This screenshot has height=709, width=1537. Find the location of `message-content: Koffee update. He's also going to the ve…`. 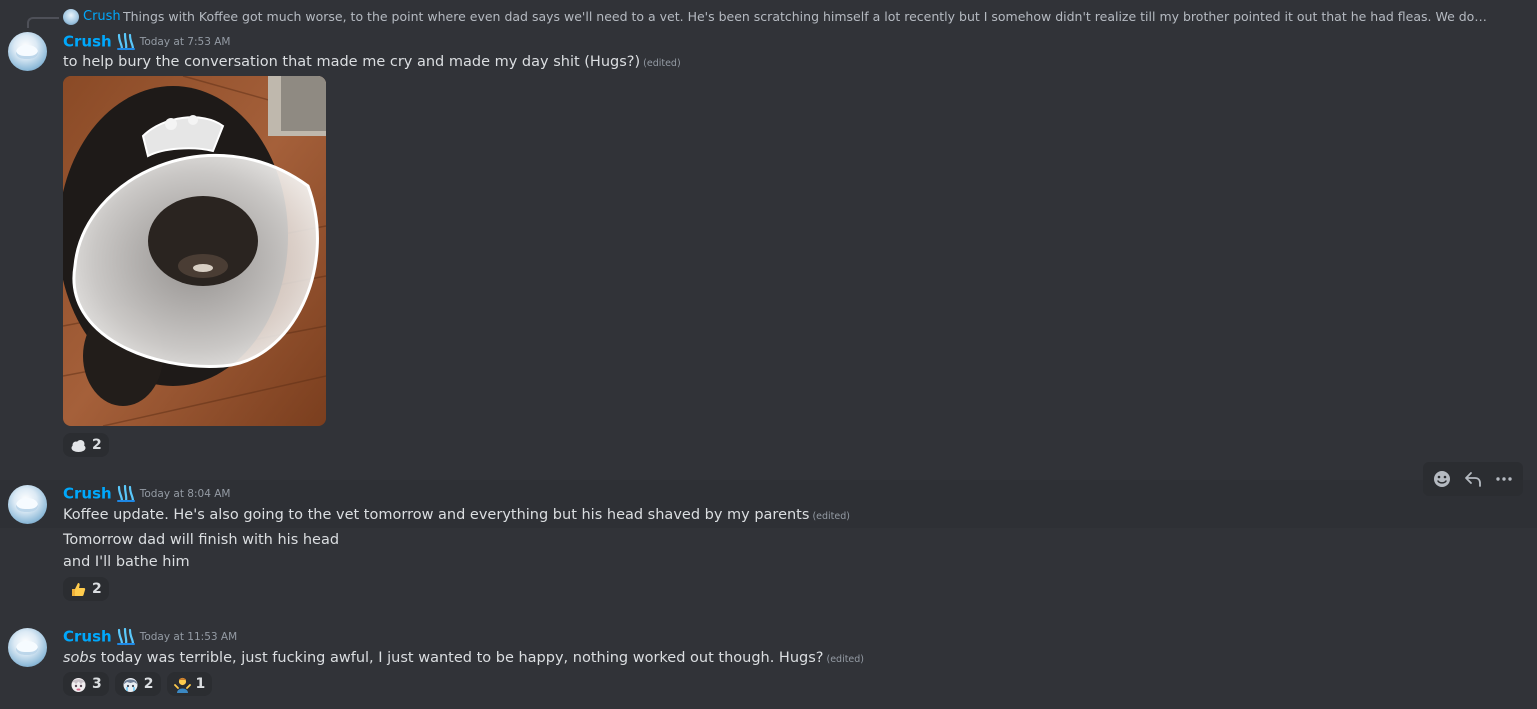

message-content: Koffee update. He's also going to the ve… is located at coordinates (456, 516).